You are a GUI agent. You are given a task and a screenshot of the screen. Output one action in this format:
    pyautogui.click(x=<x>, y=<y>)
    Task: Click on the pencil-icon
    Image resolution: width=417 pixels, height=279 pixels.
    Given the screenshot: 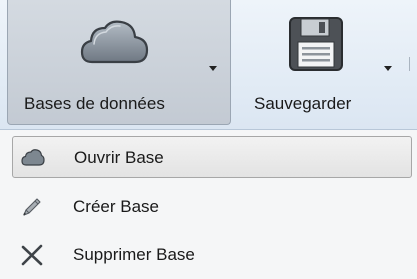 What is the action you would take?
    pyautogui.click(x=32, y=207)
    